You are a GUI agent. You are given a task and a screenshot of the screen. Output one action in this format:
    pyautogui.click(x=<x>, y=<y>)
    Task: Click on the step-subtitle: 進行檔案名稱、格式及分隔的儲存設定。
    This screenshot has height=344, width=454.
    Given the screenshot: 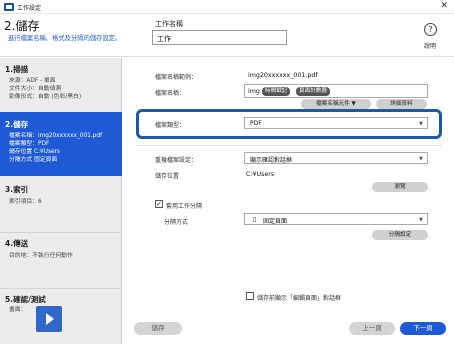 What is the action you would take?
    pyautogui.click(x=65, y=38)
    